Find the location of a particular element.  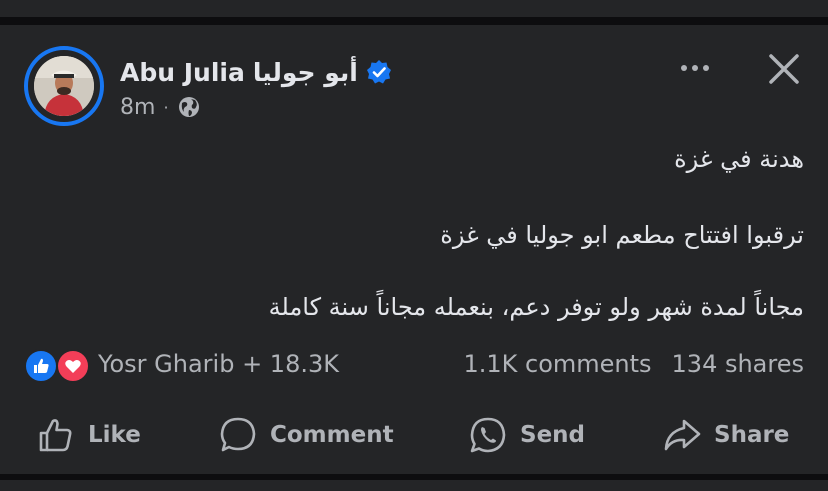

love-reaction-icon is located at coordinates (73, 366).